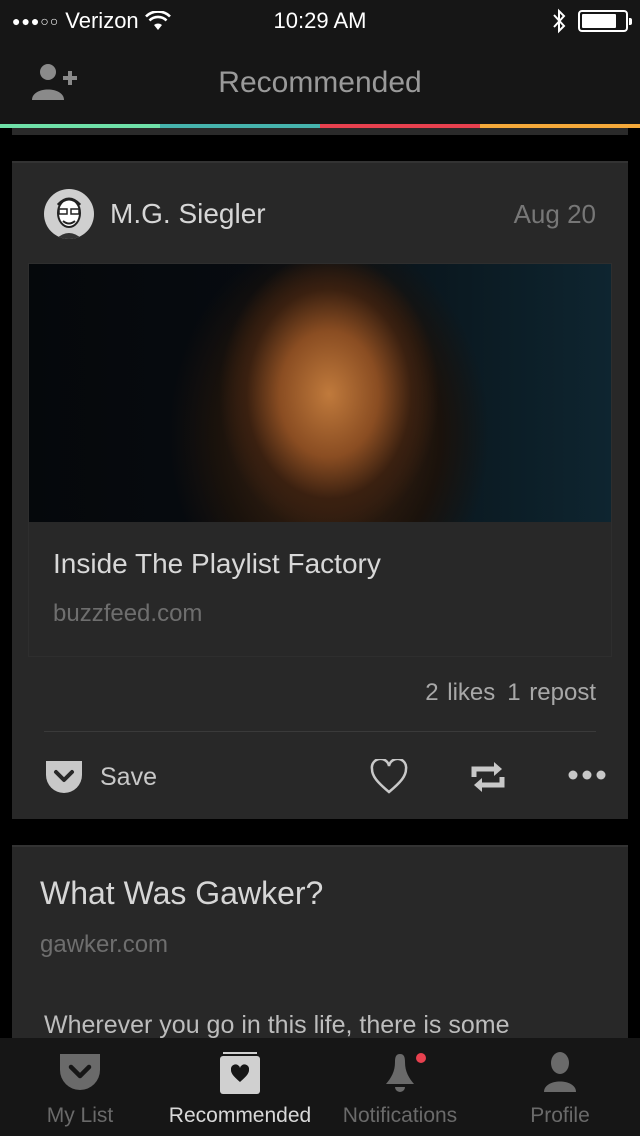 The image size is (640, 1136). I want to click on previous-card-edge, so click(320, 131).